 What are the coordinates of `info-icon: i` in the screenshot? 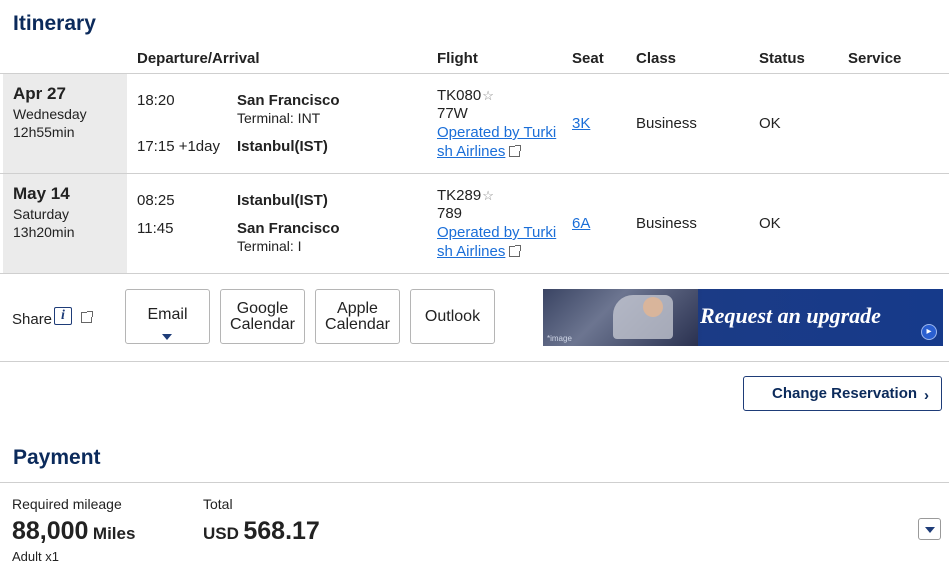 It's located at (63, 316).